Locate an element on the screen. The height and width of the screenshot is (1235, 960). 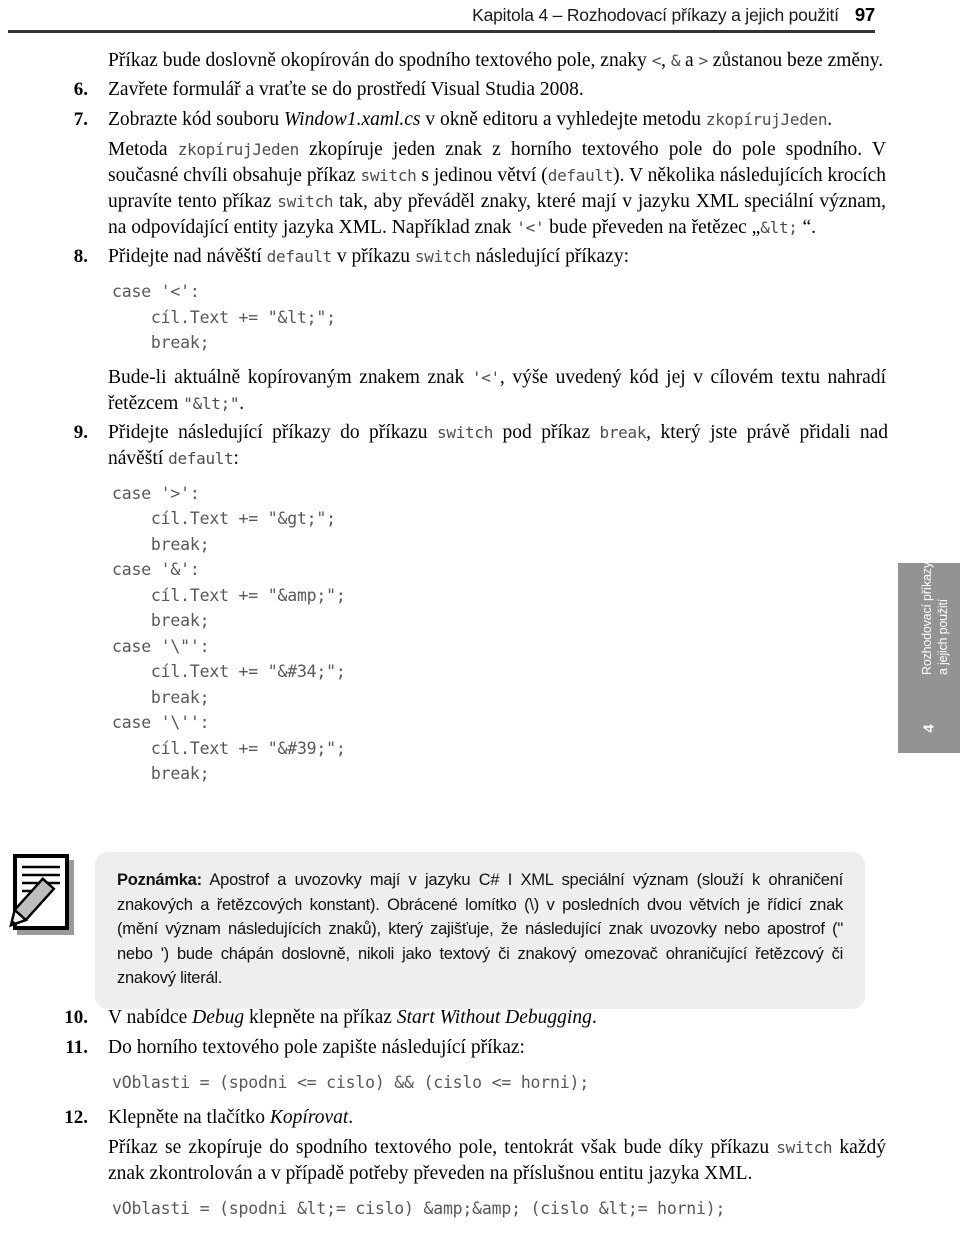
list-number-9: 9. is located at coordinates (80, 432).